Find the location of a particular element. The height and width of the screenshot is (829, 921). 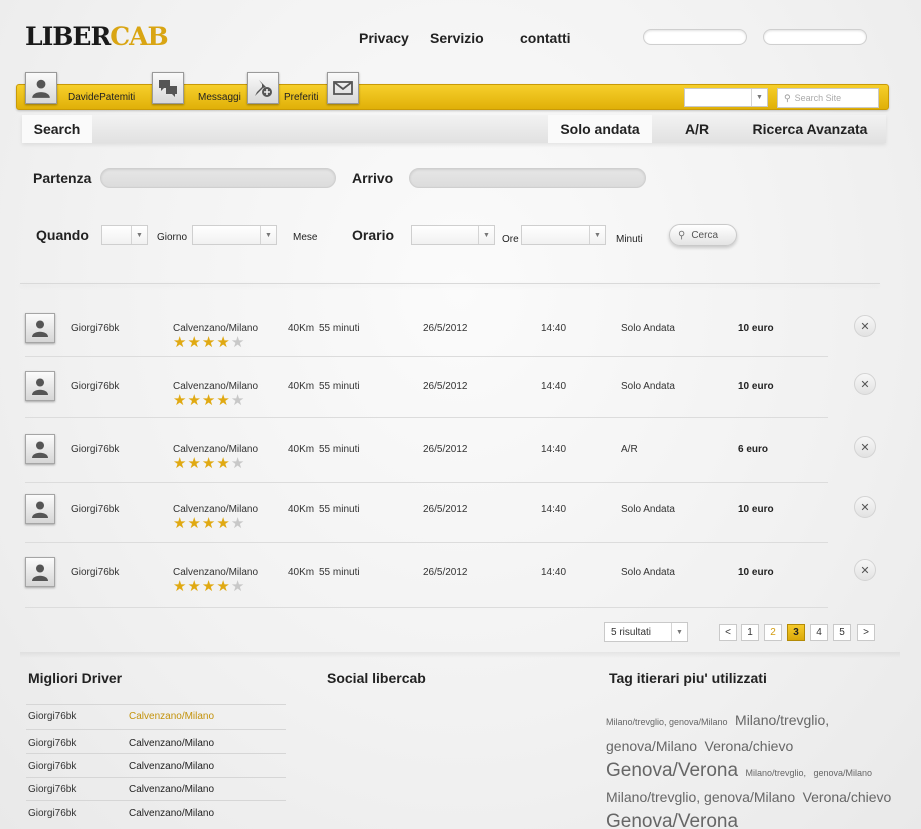

login-password-input is located at coordinates (815, 37).